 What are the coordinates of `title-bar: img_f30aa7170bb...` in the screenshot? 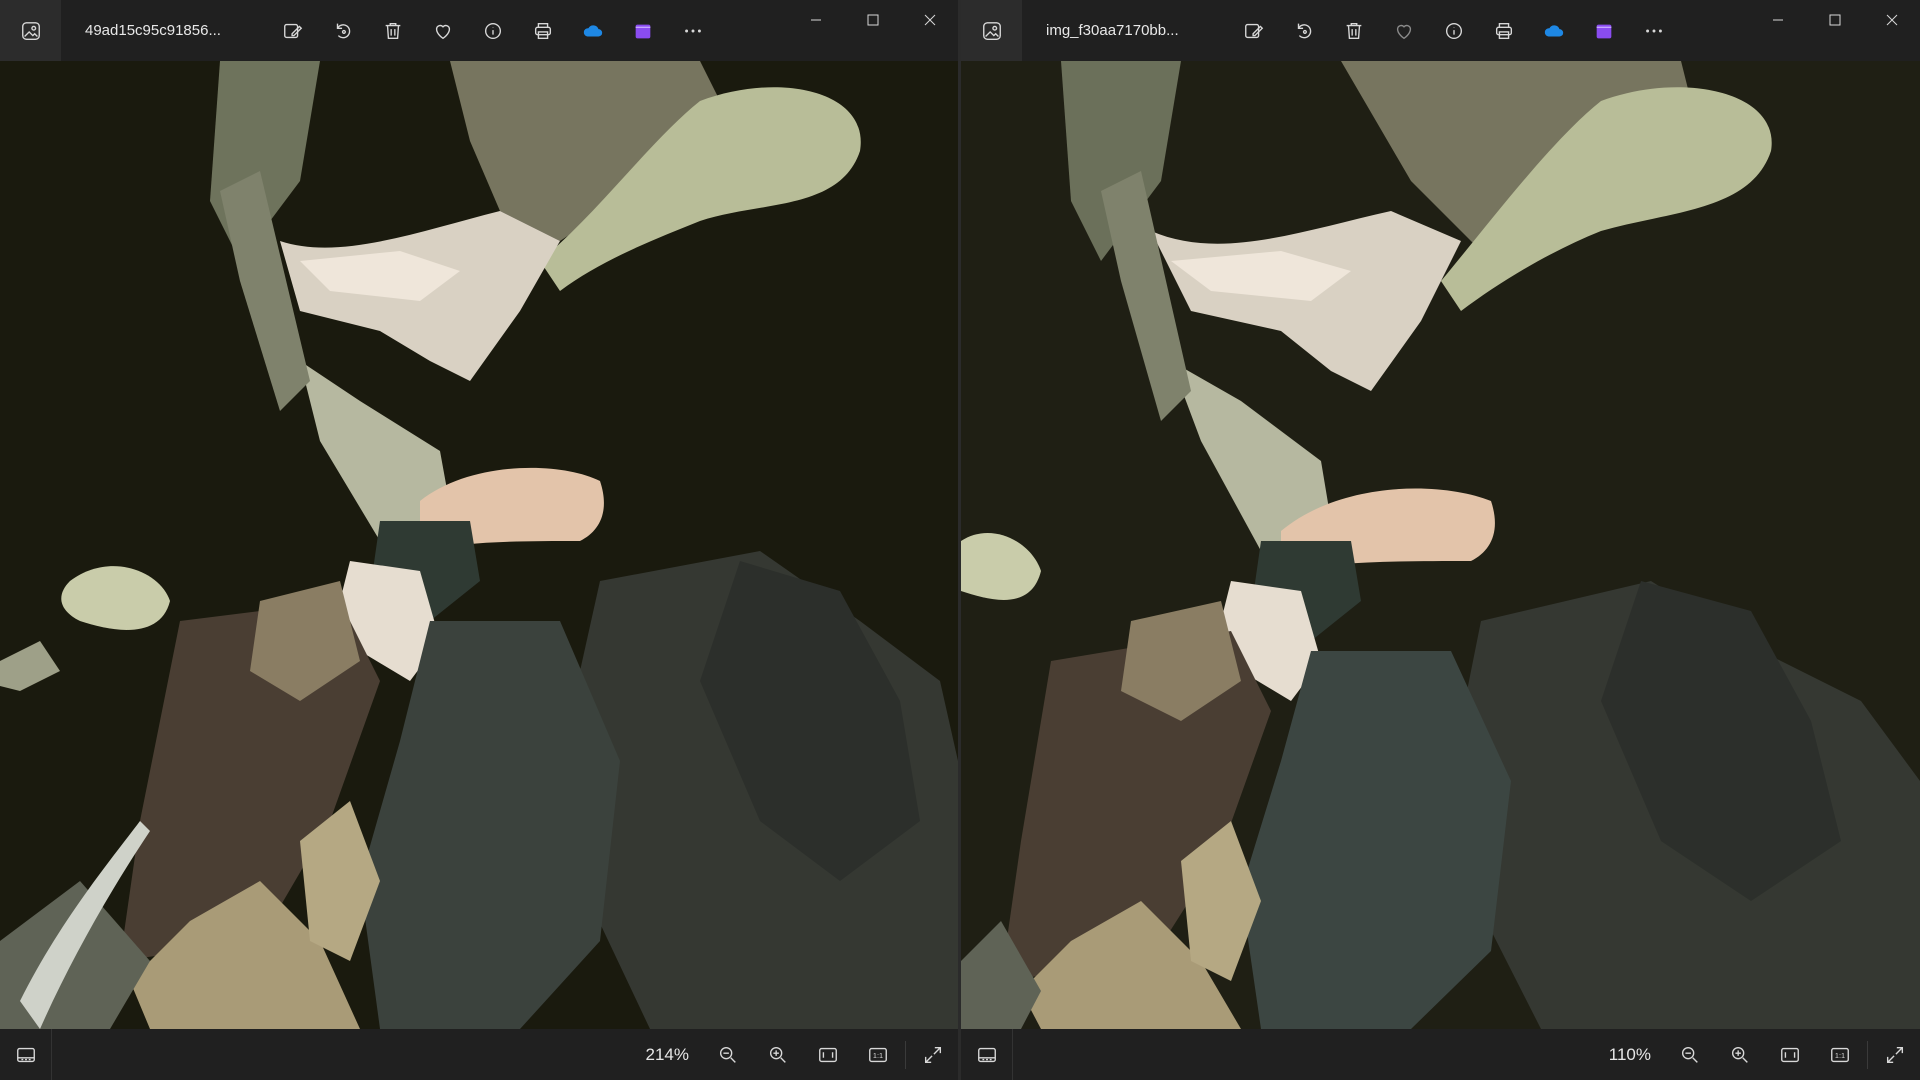 It's located at (1440, 30).